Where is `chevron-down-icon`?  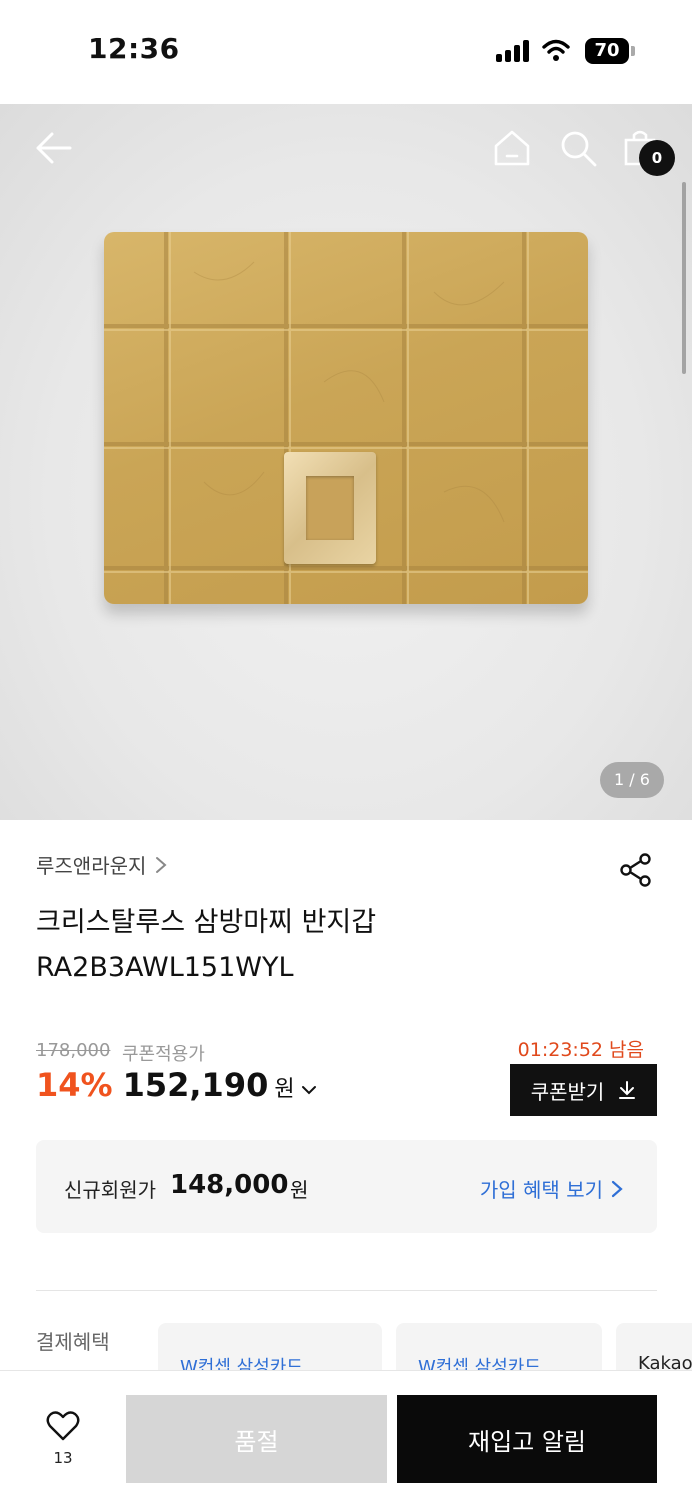
chevron-down-icon is located at coordinates (309, 1090).